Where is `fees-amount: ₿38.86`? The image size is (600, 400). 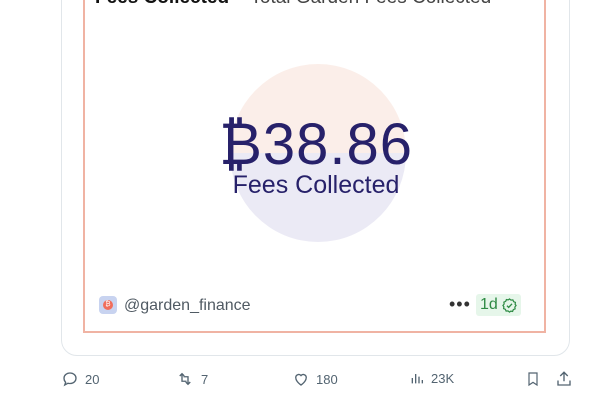
fees-amount: ₿38.86 is located at coordinates (316, 144).